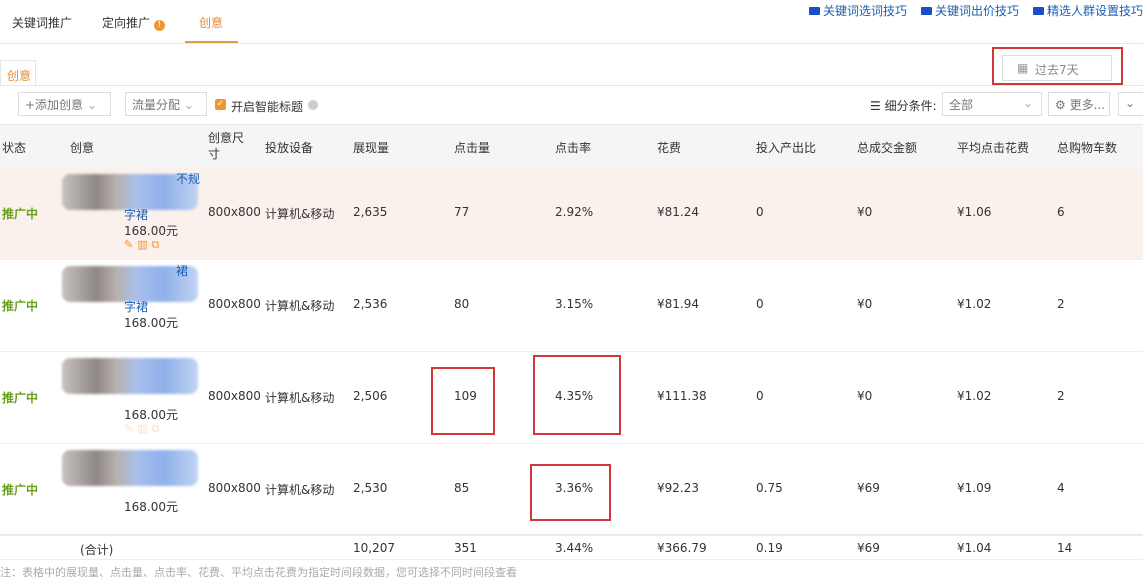 This screenshot has width=1143, height=580. What do you see at coordinates (289, 147) in the screenshot?
I see `column-header: 投放设备` at bounding box center [289, 147].